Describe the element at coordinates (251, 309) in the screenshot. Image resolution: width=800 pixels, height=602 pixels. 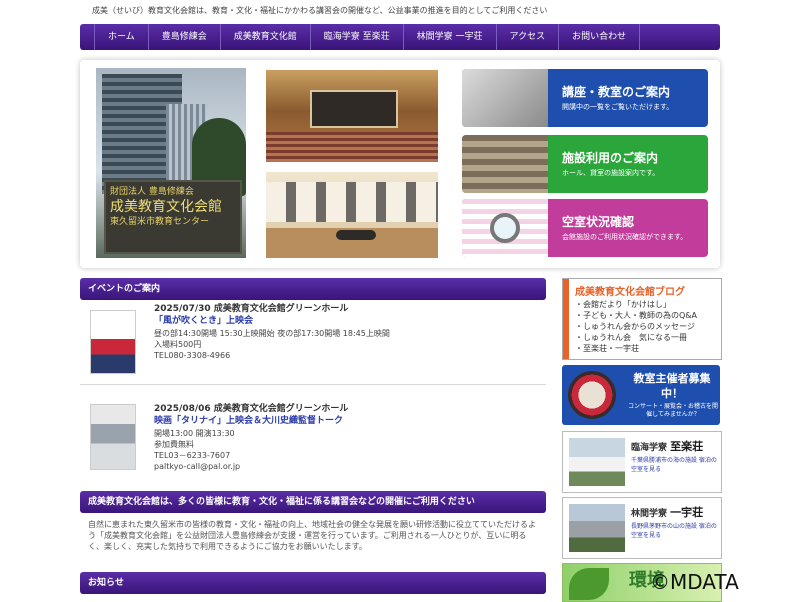
I see `event-date: 2025/07/30 成美教育文化会館グリーンホール` at that location.